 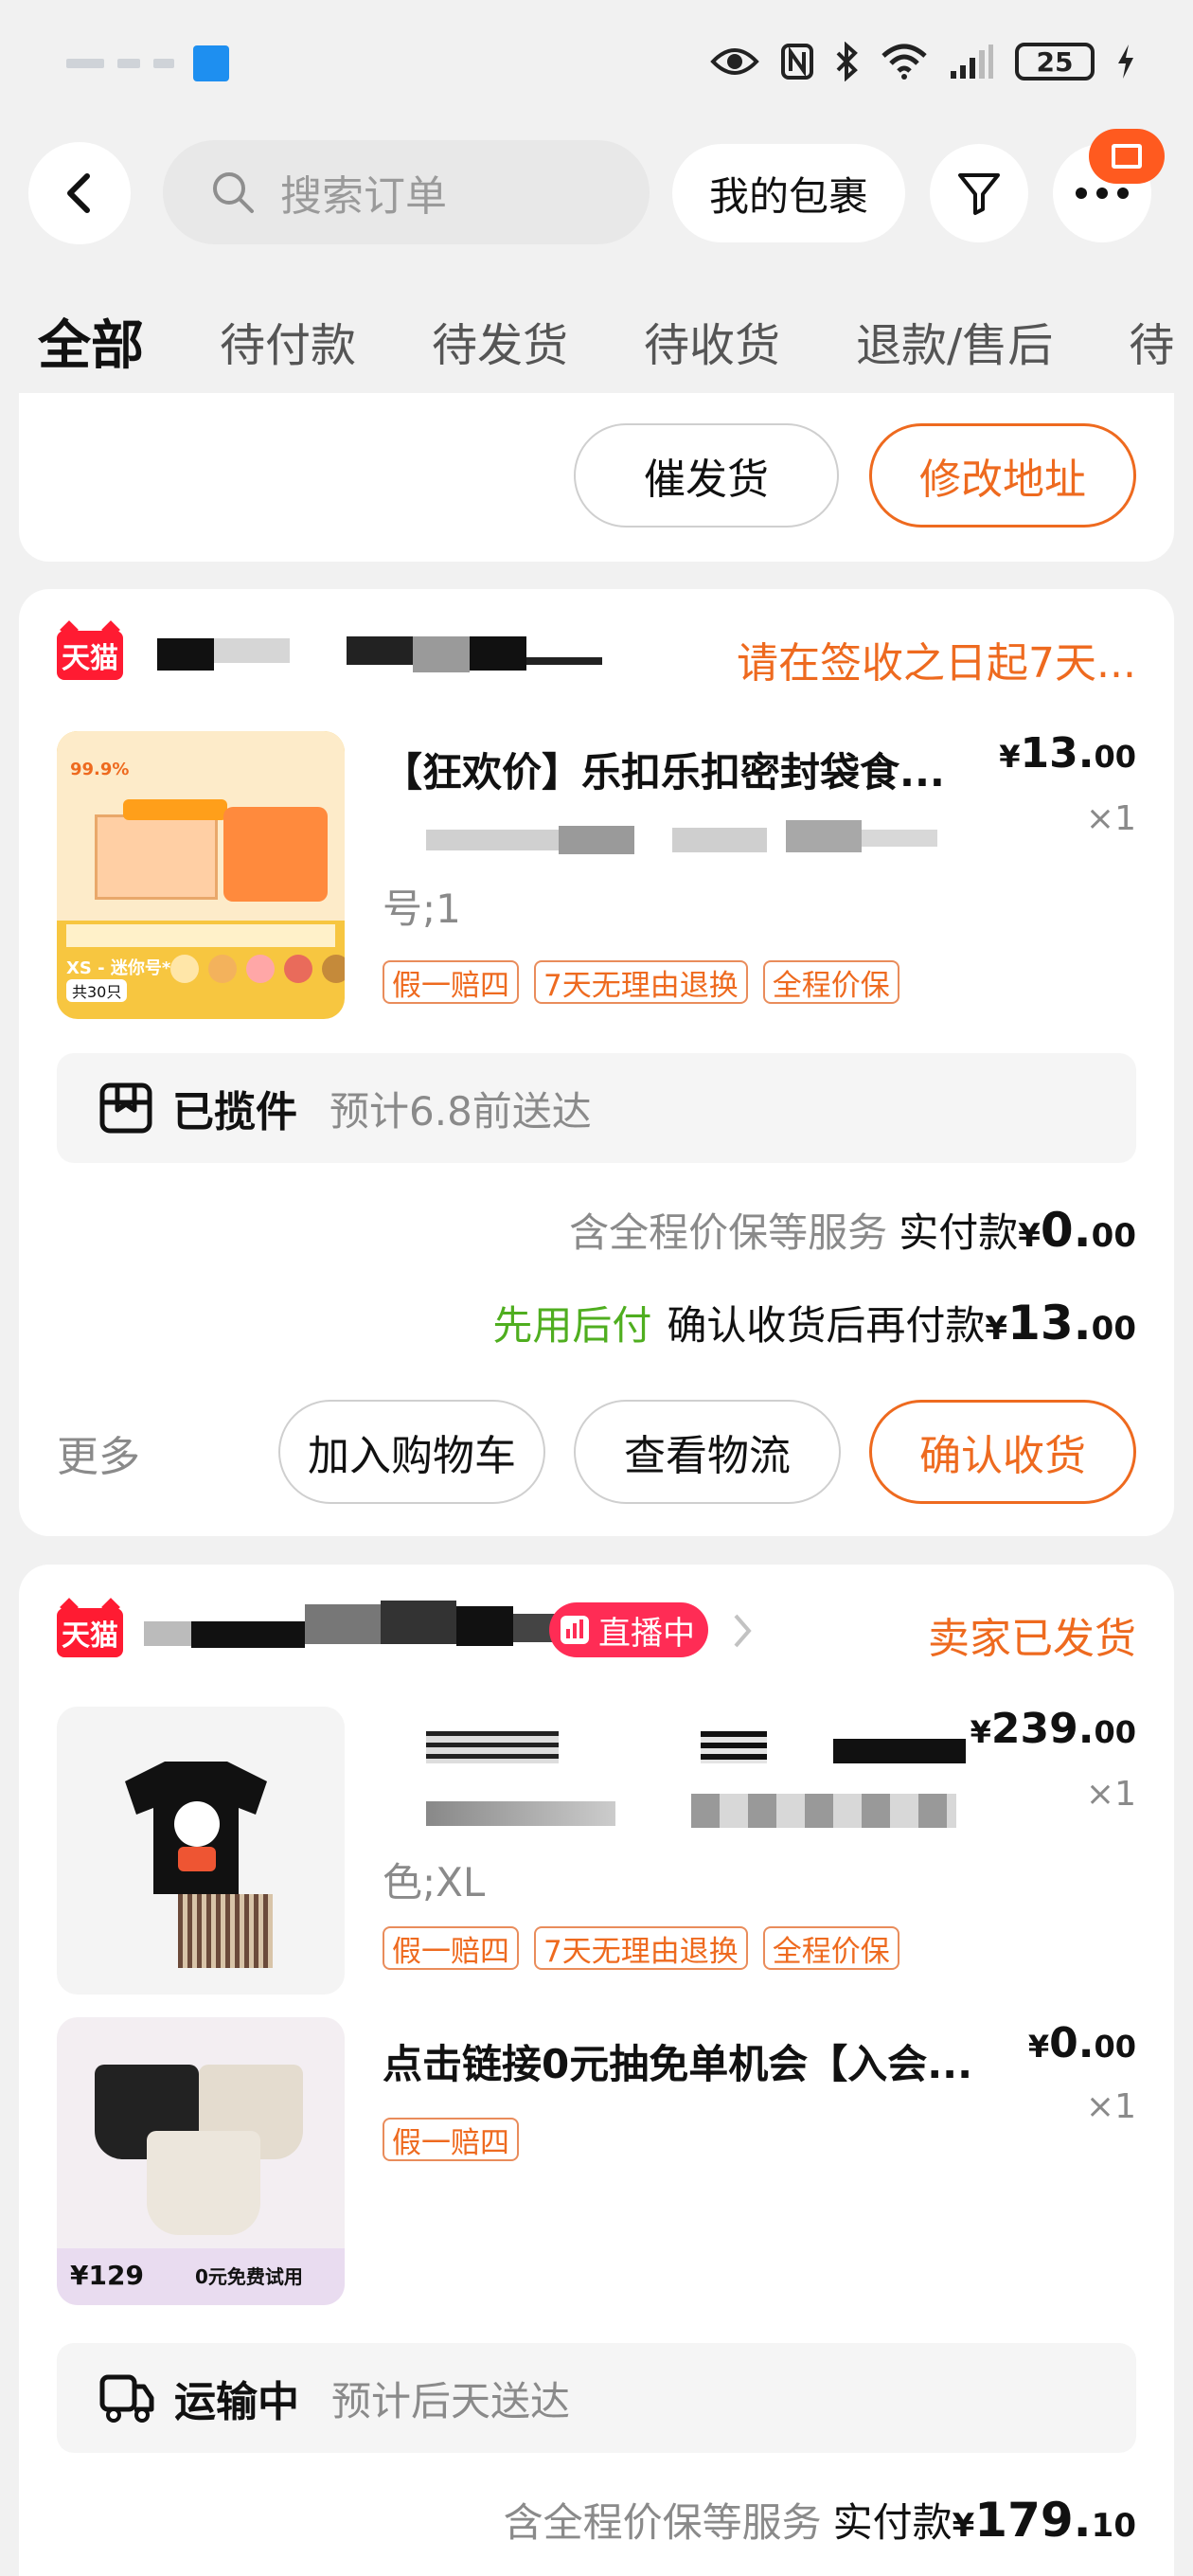 I want to click on bnpl-summary: 先用后付 确认收货后再付款 ¥13.00, so click(x=814, y=1322).